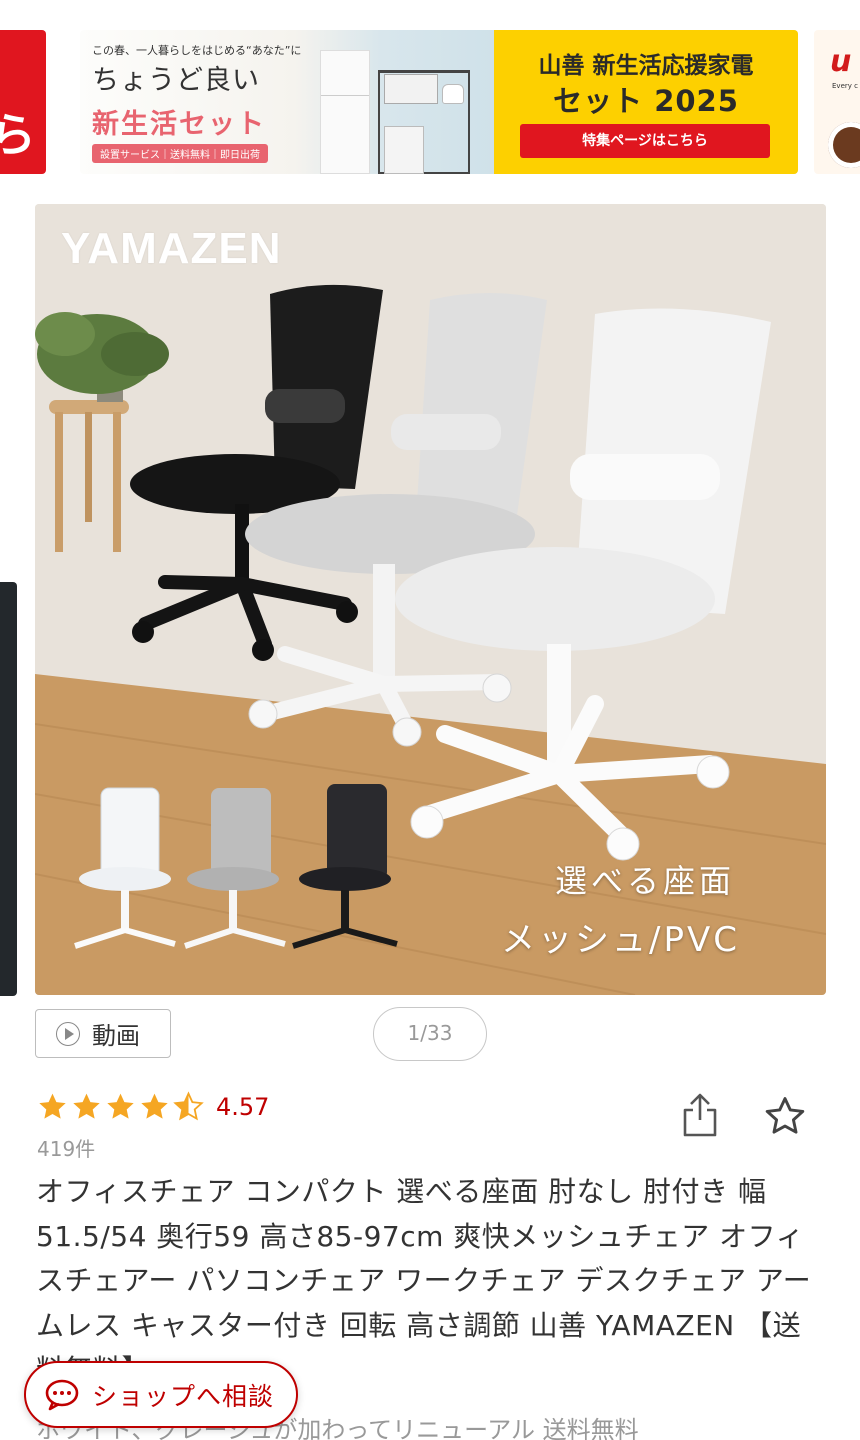 The height and width of the screenshot is (1440, 860). What do you see at coordinates (8, 789) in the screenshot?
I see `gallery-prev-image` at bounding box center [8, 789].